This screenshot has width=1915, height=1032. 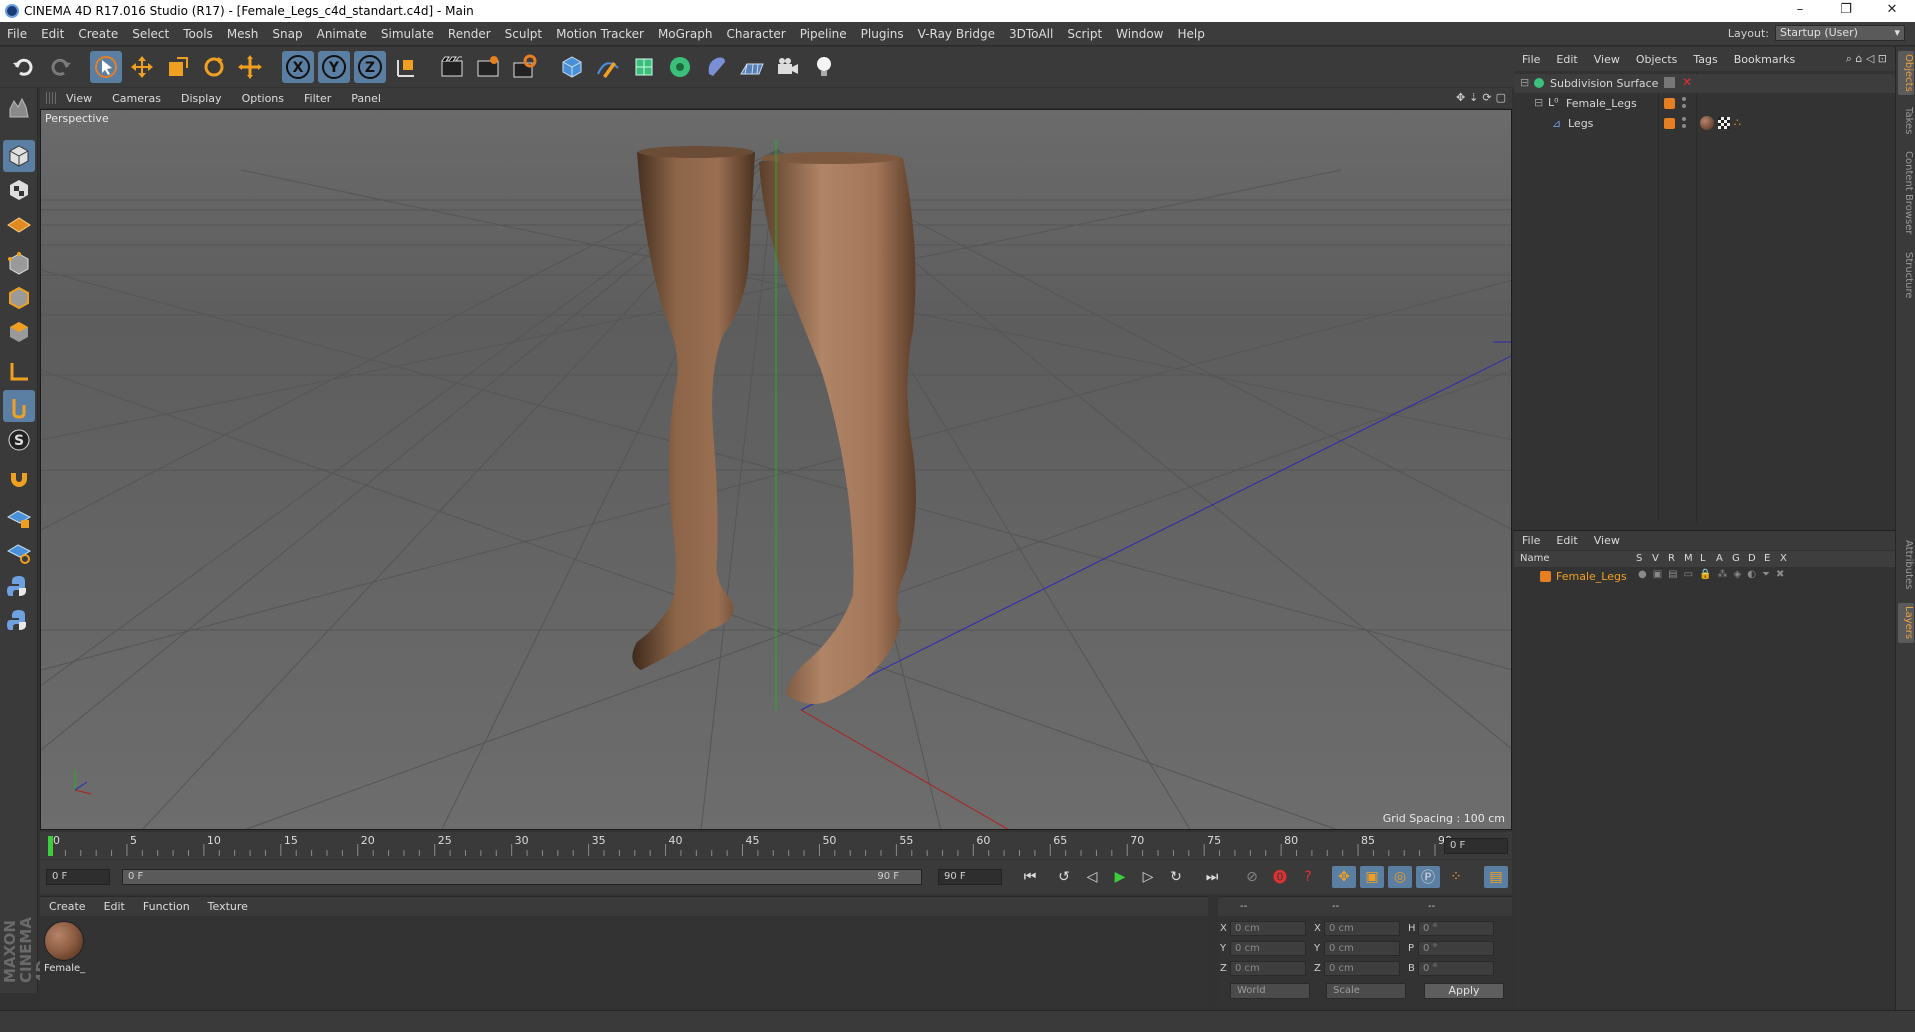 I want to click on phong-tag-icon: ∴, so click(x=1737, y=122).